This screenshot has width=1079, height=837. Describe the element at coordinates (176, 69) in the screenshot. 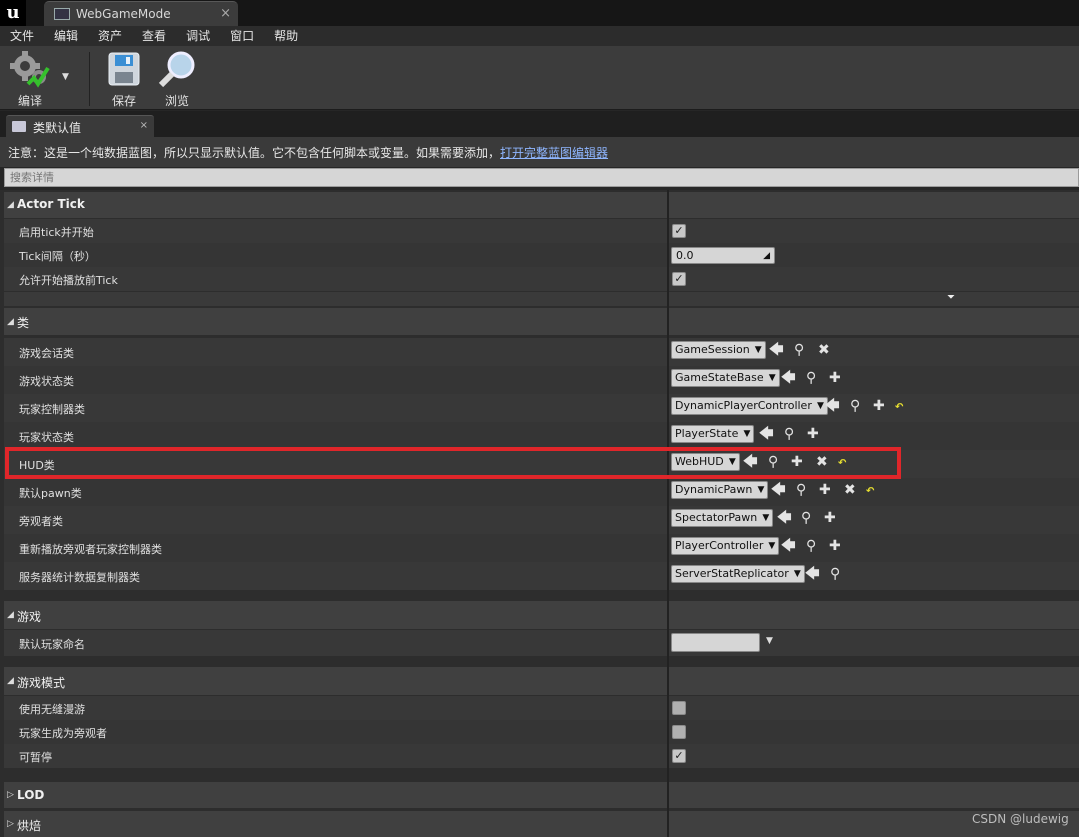

I see `magnifier-icon` at that location.